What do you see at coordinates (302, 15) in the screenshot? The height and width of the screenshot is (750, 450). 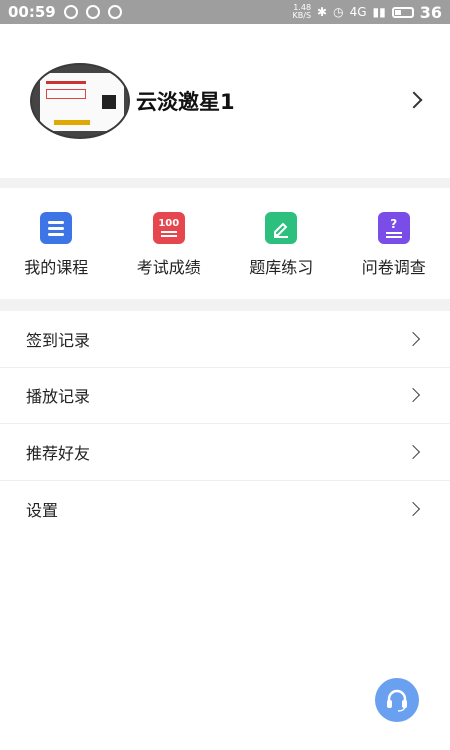 I see `net-speed-unit: KB/S` at bounding box center [302, 15].